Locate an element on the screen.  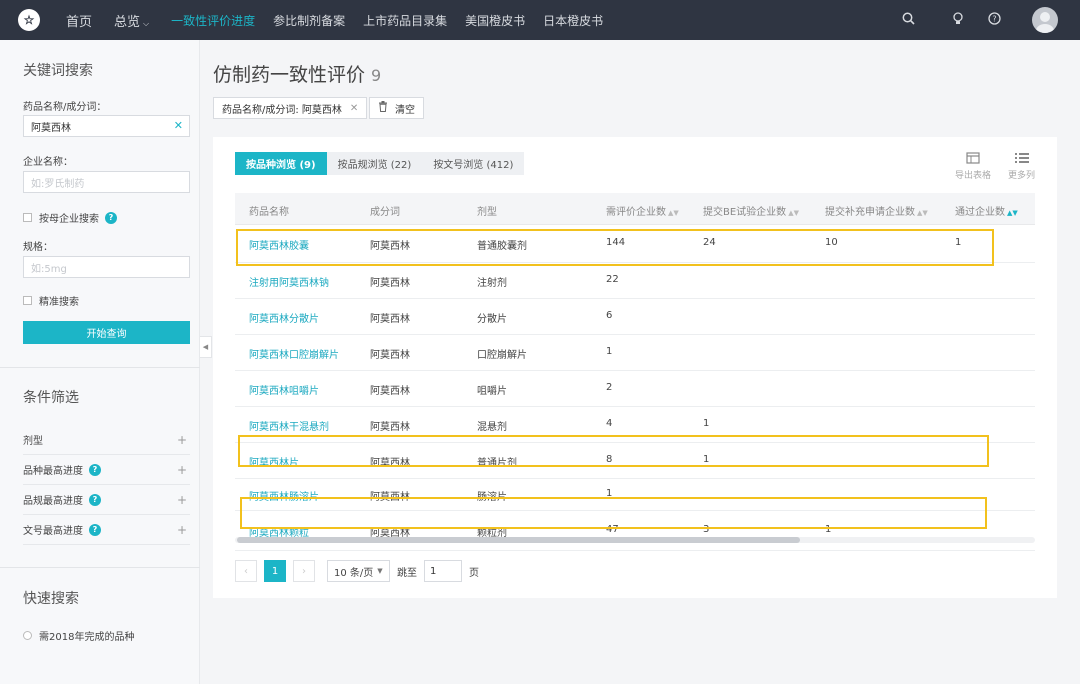
need-eval-cell: 2 is located at coordinates (609, 387).